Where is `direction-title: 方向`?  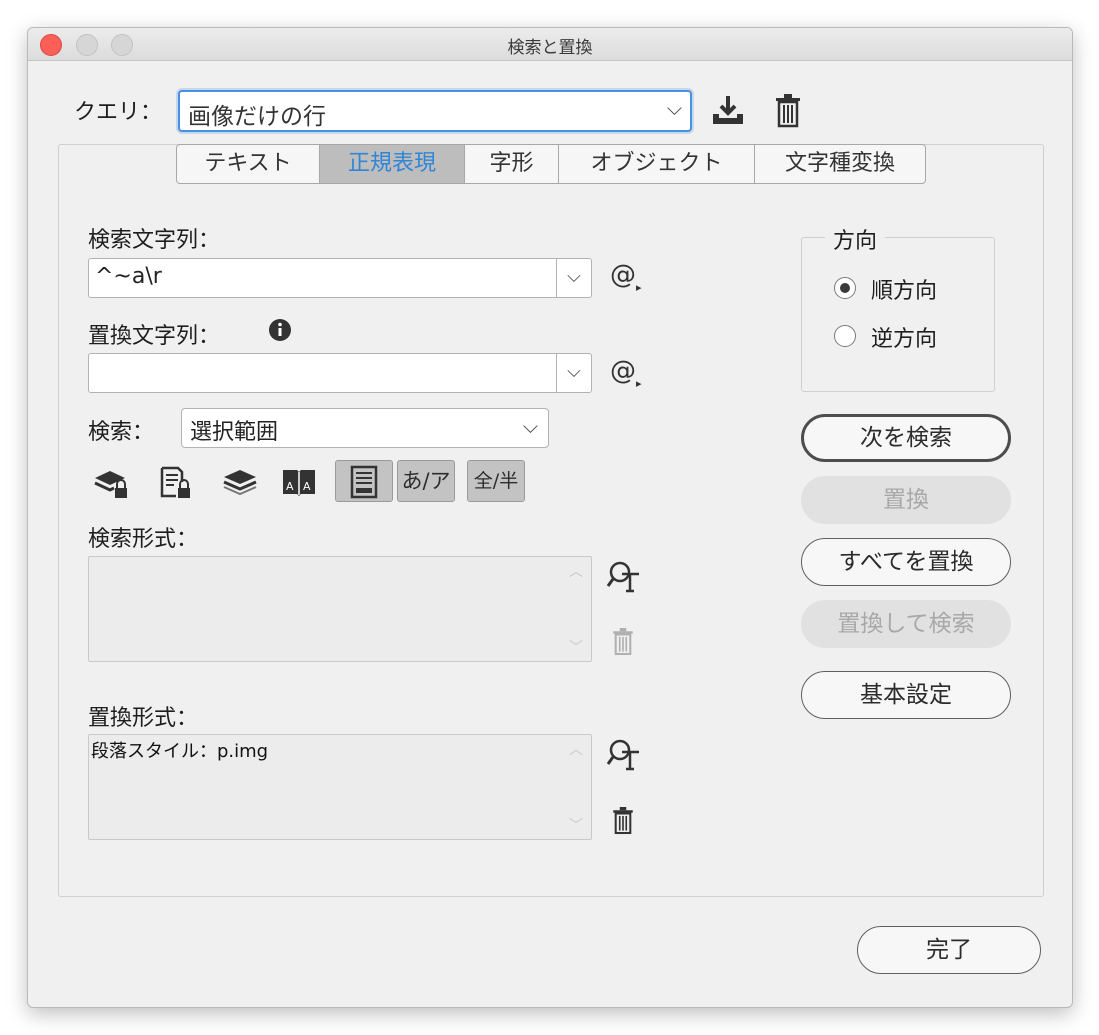
direction-title: 方向 is located at coordinates (855, 239).